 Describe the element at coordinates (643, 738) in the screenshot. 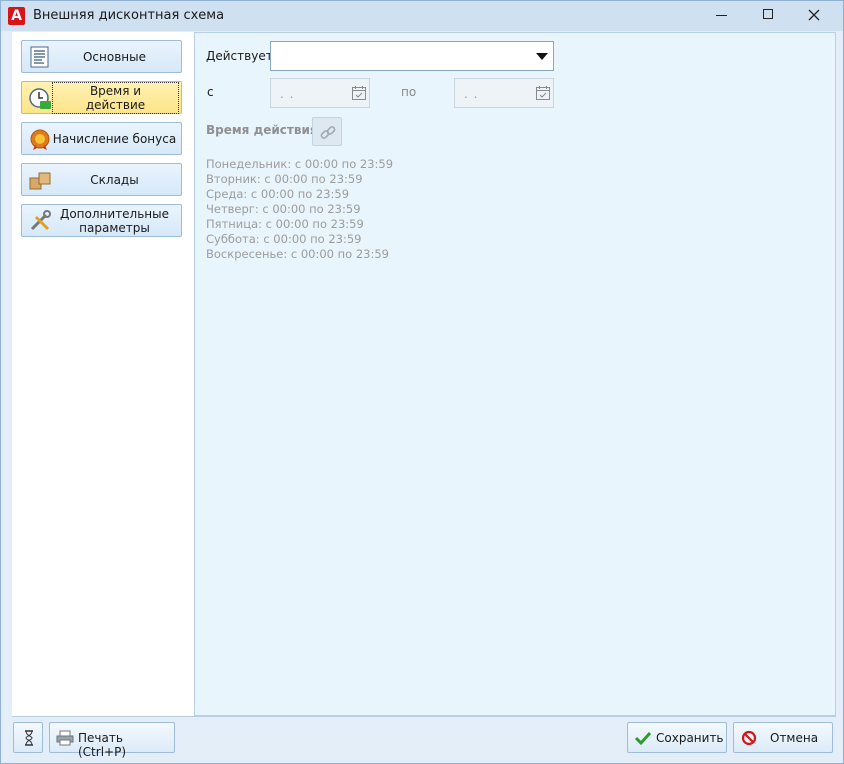

I see `checkmark-icon` at that location.